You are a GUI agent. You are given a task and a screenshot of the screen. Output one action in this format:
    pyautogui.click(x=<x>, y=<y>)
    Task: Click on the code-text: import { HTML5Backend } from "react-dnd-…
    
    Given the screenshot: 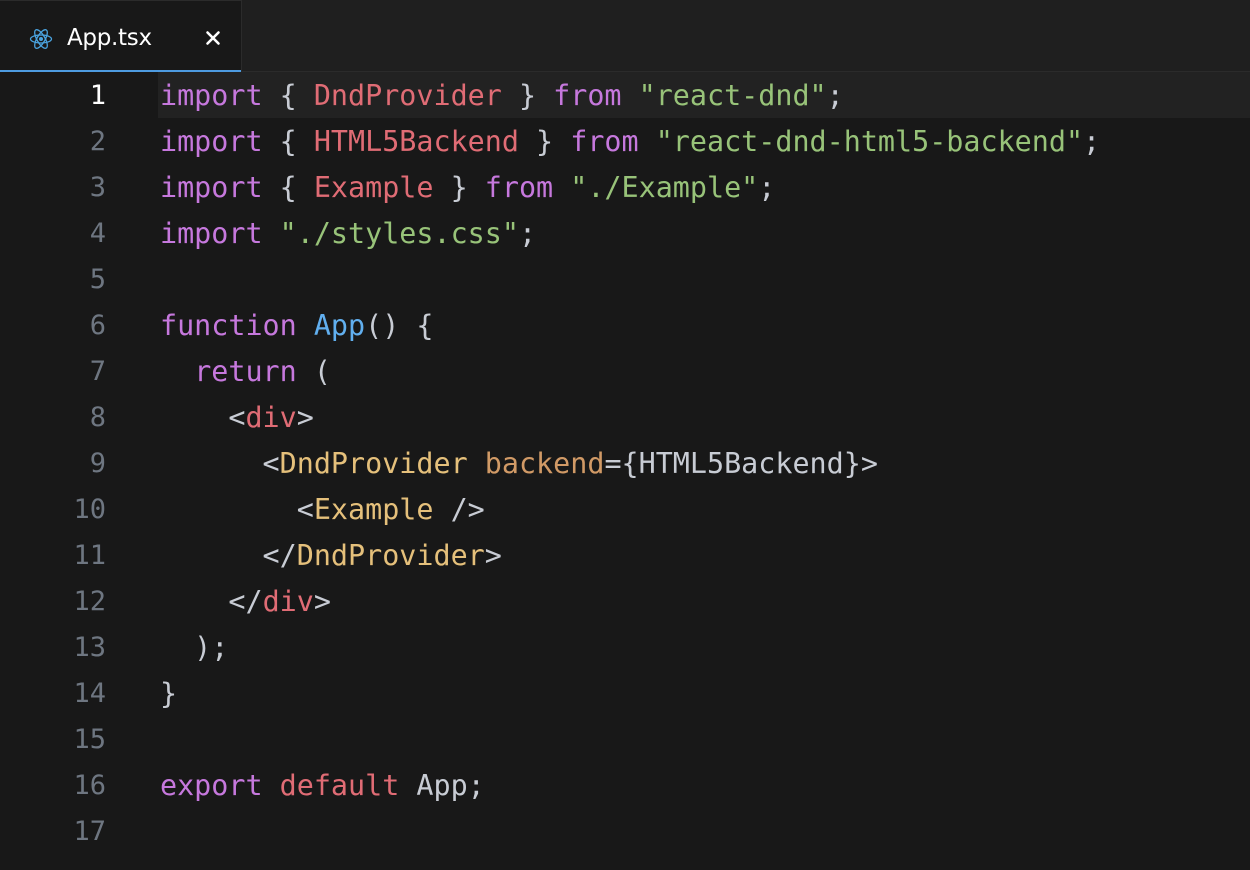 What is the action you would take?
    pyautogui.click(x=630, y=142)
    